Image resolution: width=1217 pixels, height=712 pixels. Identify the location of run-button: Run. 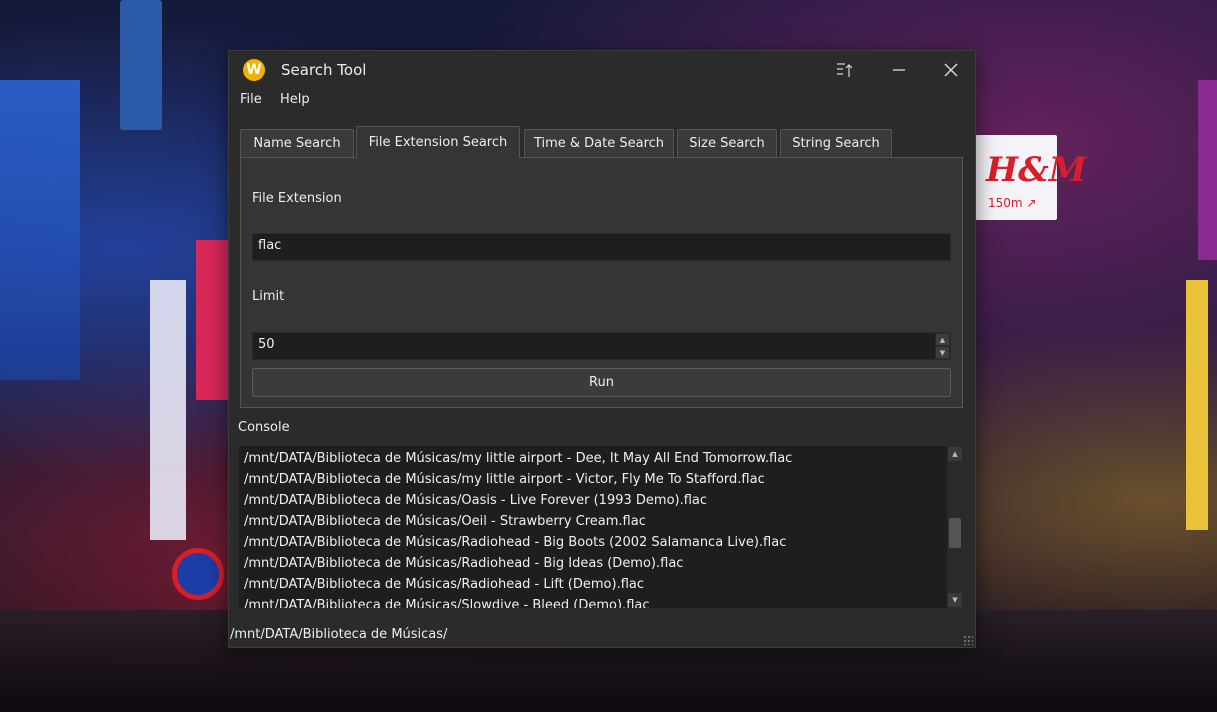
(601, 382).